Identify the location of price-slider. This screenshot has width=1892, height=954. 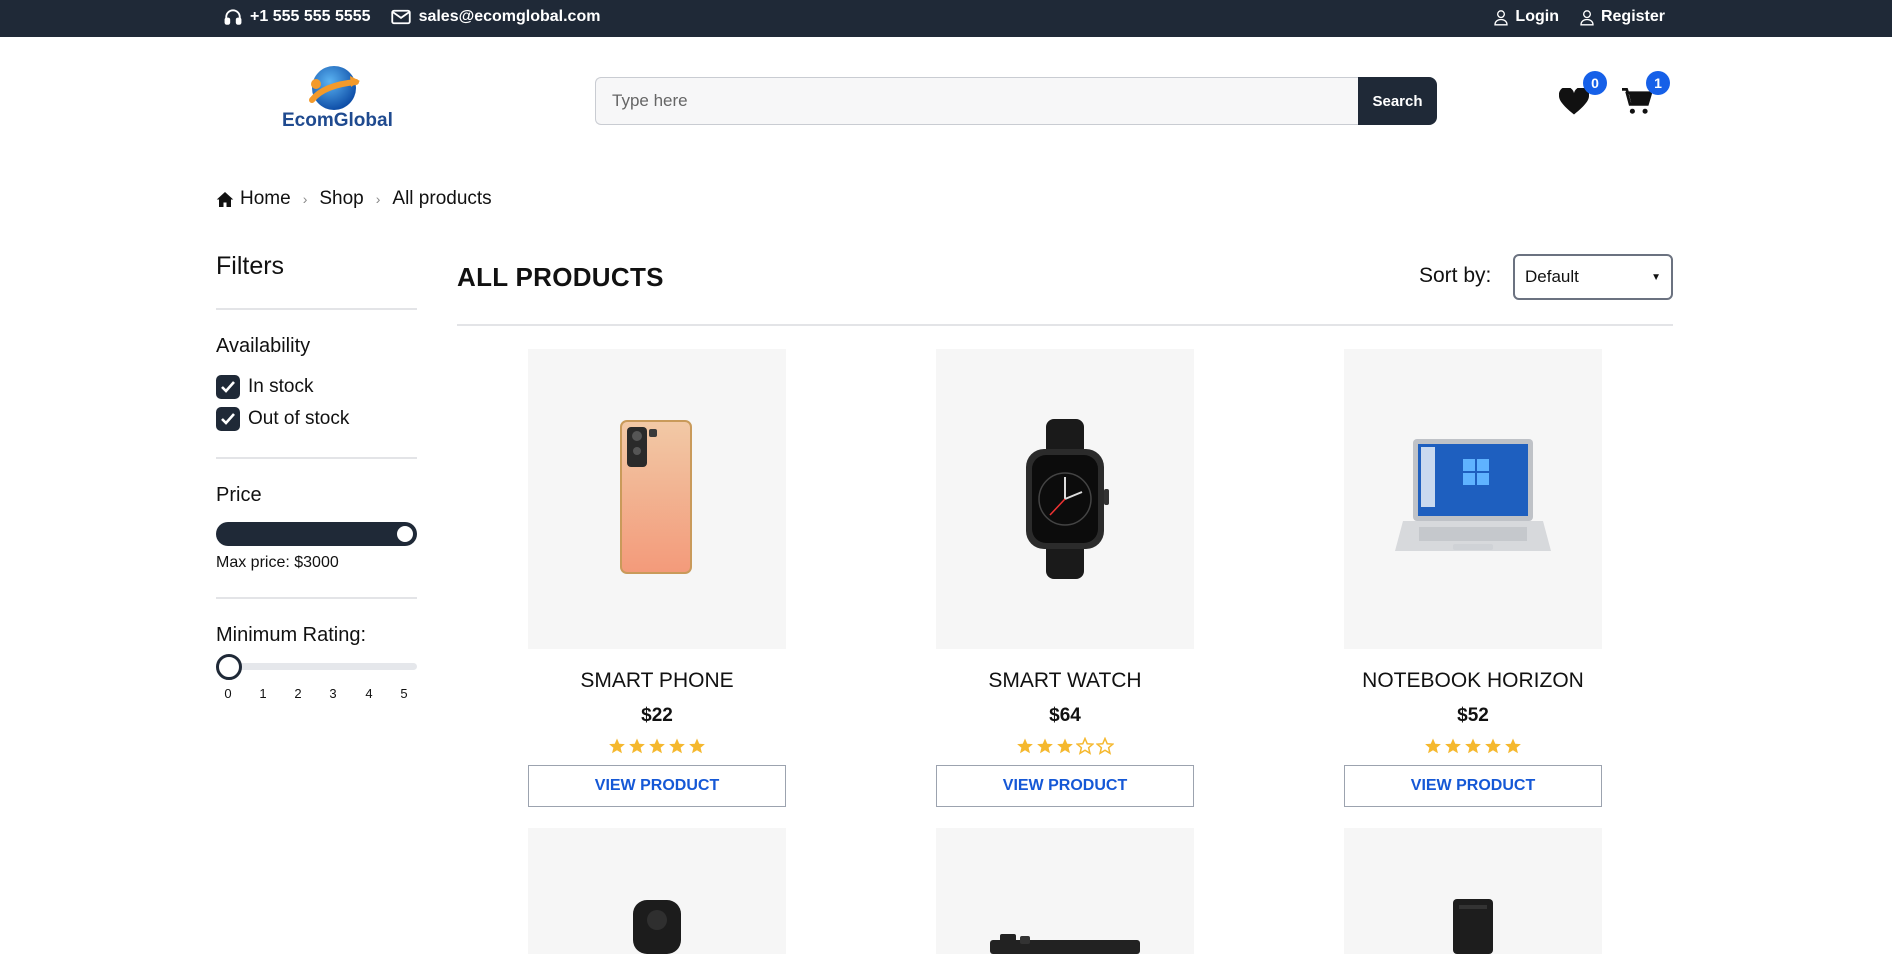
(316, 534).